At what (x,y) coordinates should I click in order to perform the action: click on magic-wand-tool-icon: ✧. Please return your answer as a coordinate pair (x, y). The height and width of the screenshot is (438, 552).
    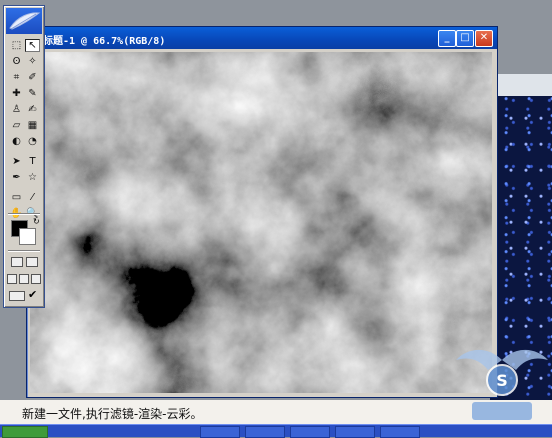
    Looking at the image, I should click on (32, 61).